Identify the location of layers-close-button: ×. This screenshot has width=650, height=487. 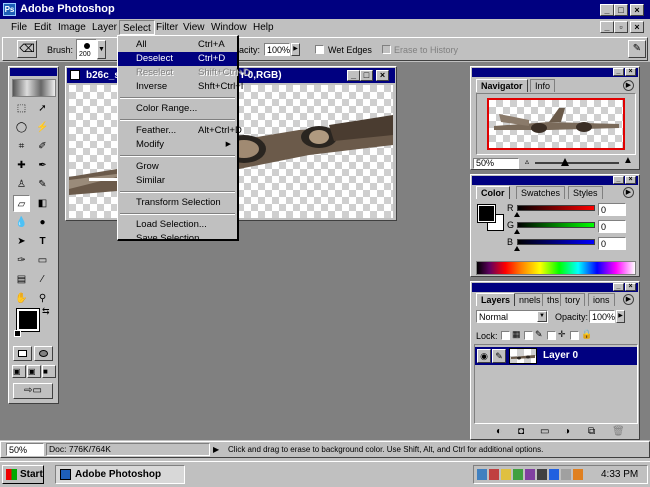
(630, 287).